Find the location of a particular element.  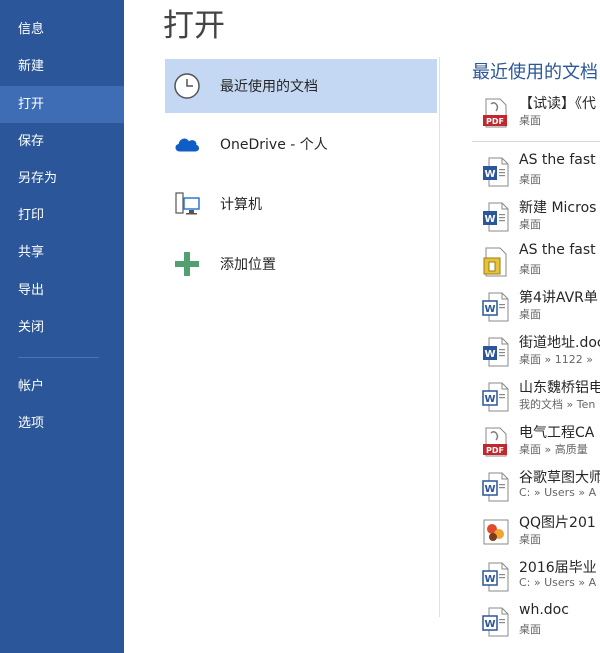

file-path: 桌面 » 1122 » is located at coordinates (556, 359).